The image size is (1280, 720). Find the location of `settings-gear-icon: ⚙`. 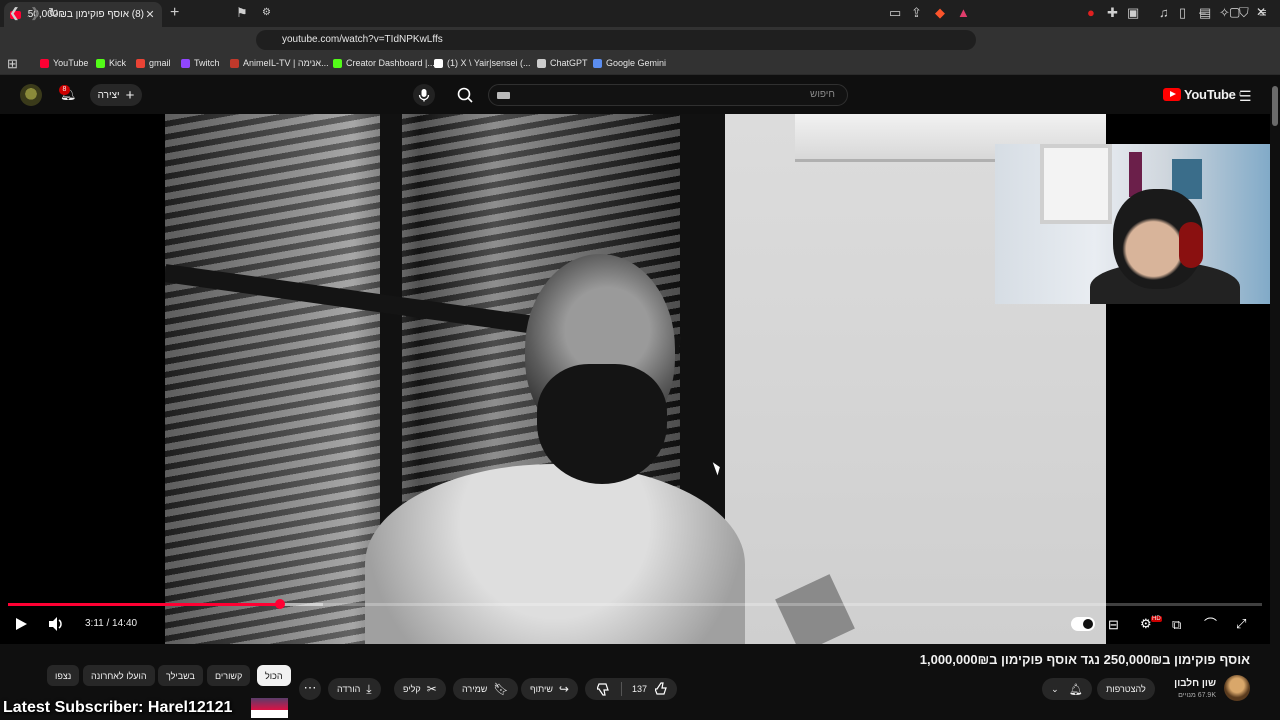

settings-gear-icon: ⚙ is located at coordinates (1146, 624).